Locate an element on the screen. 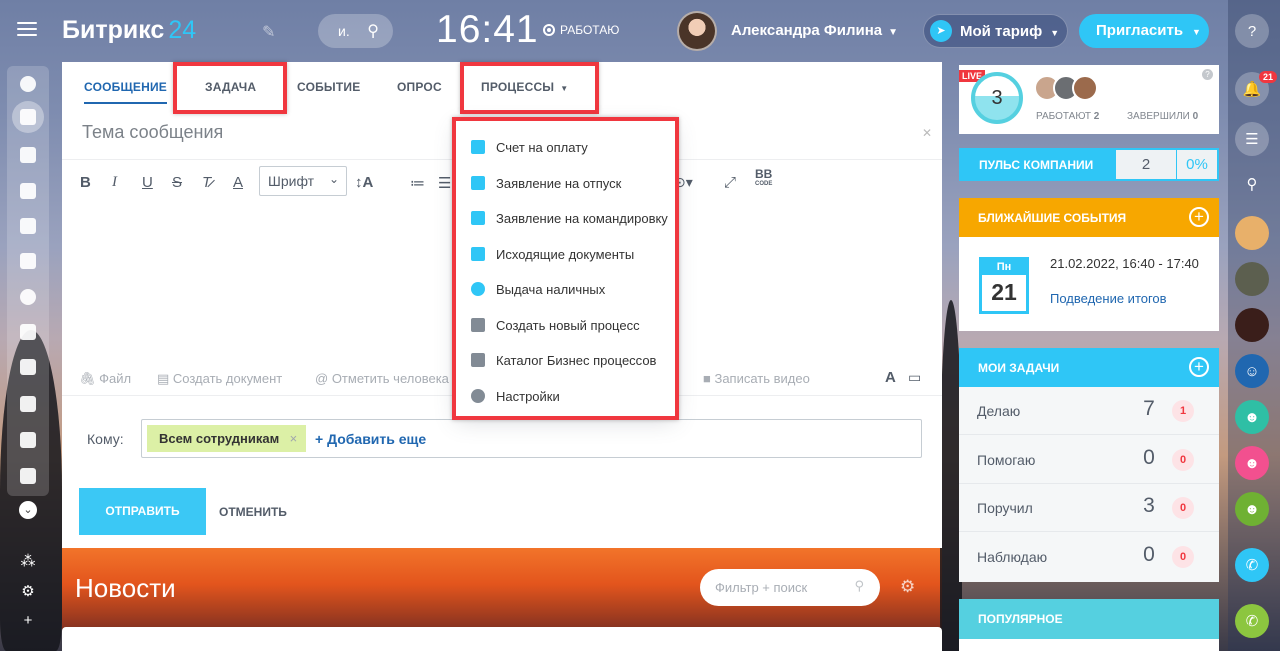 Image resolution: width=1280 pixels, height=651 pixels. sidebar-item-contacts is located at coordinates (28, 404).